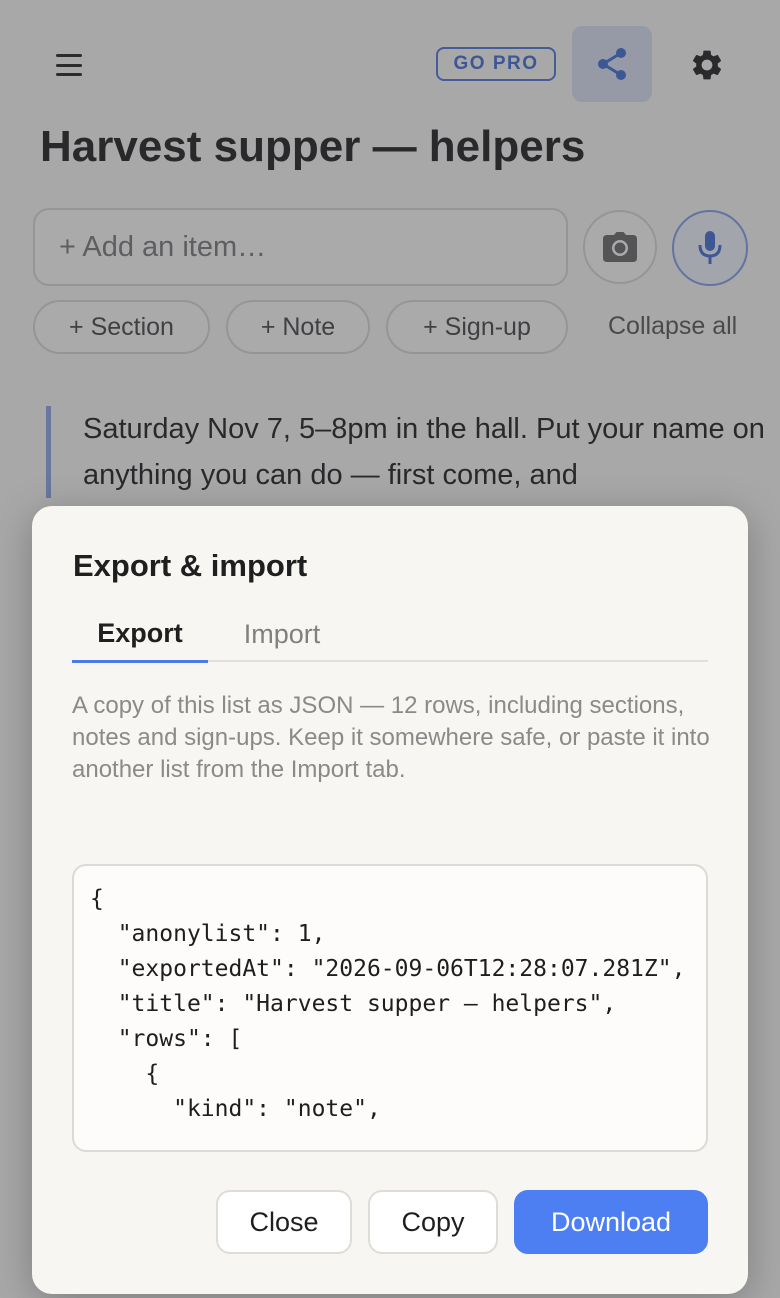 This screenshot has height=1298, width=780. What do you see at coordinates (611, 1222) in the screenshot?
I see `download-button: Download` at bounding box center [611, 1222].